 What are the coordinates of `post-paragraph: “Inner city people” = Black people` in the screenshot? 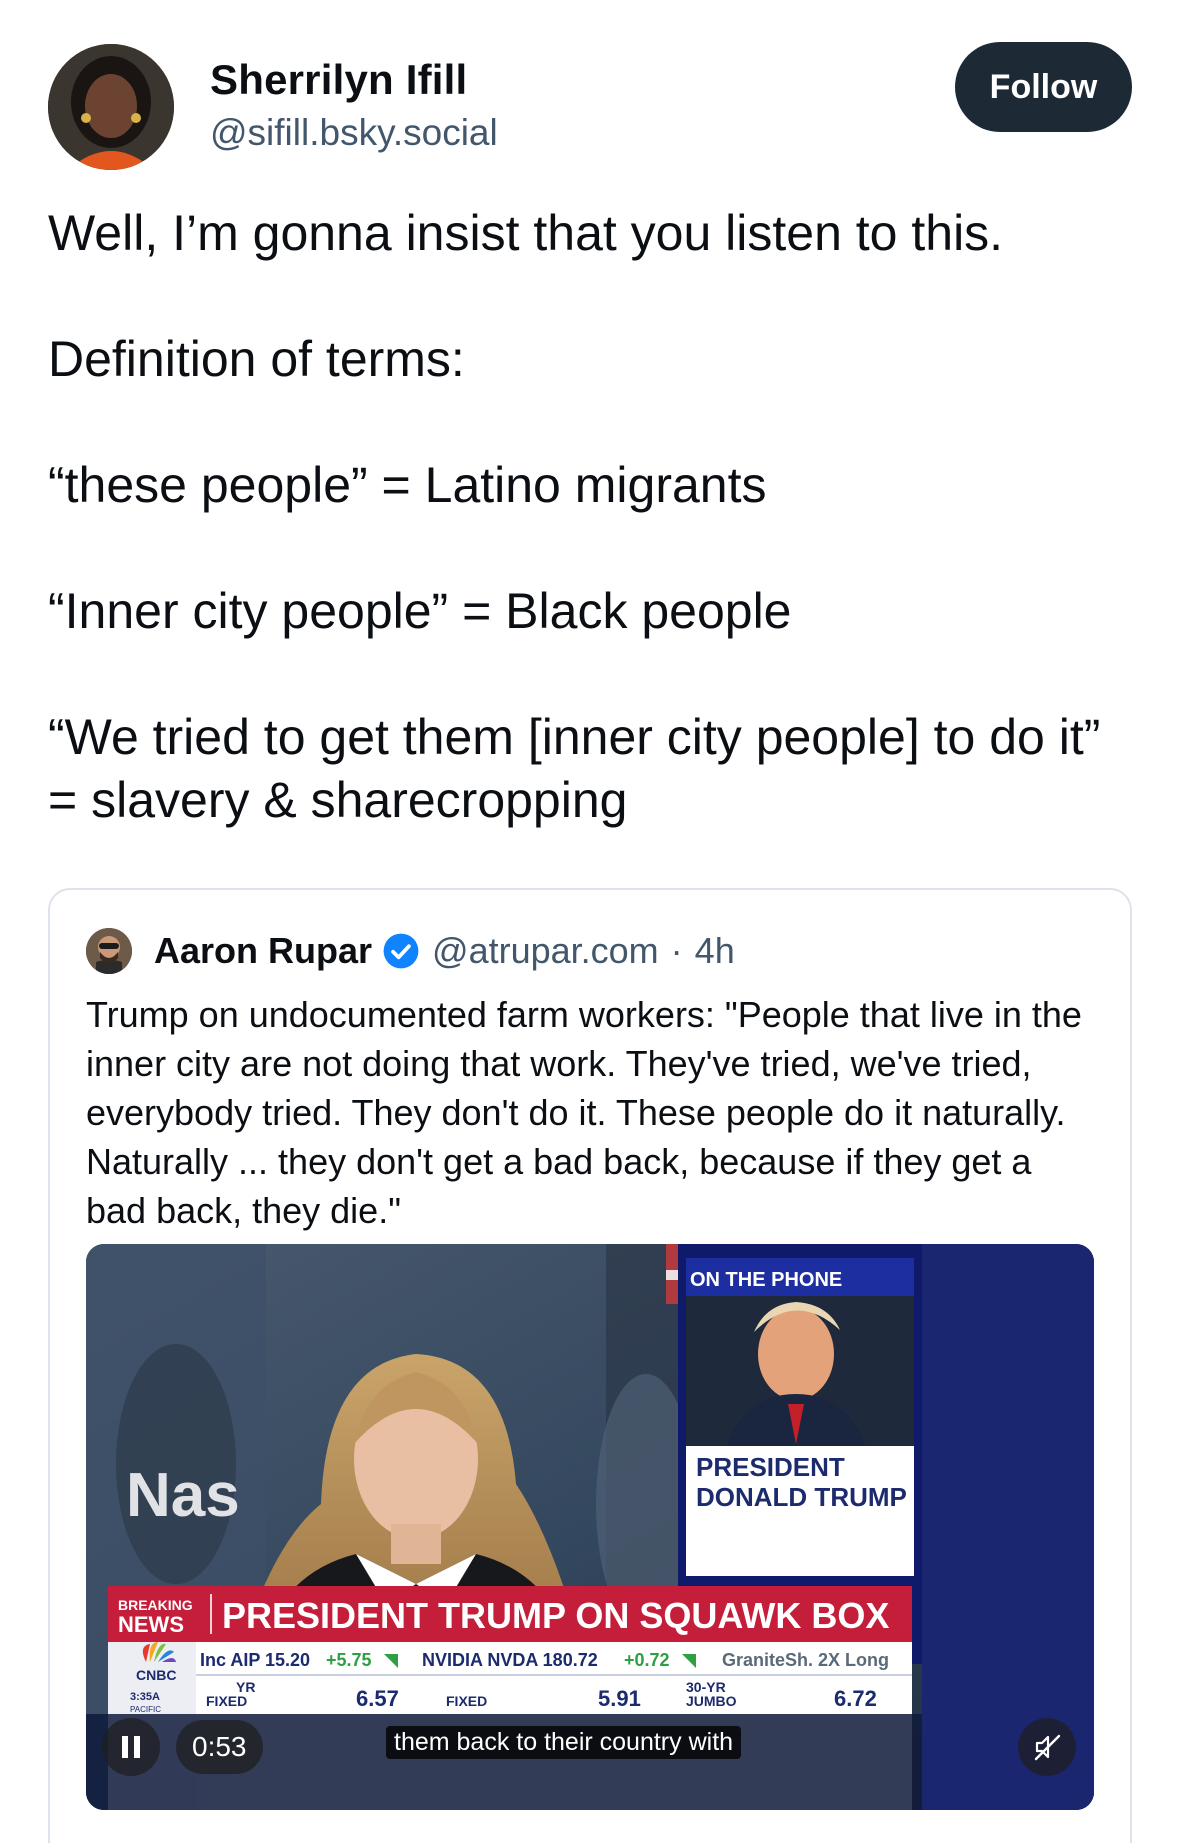 It's located at (420, 611).